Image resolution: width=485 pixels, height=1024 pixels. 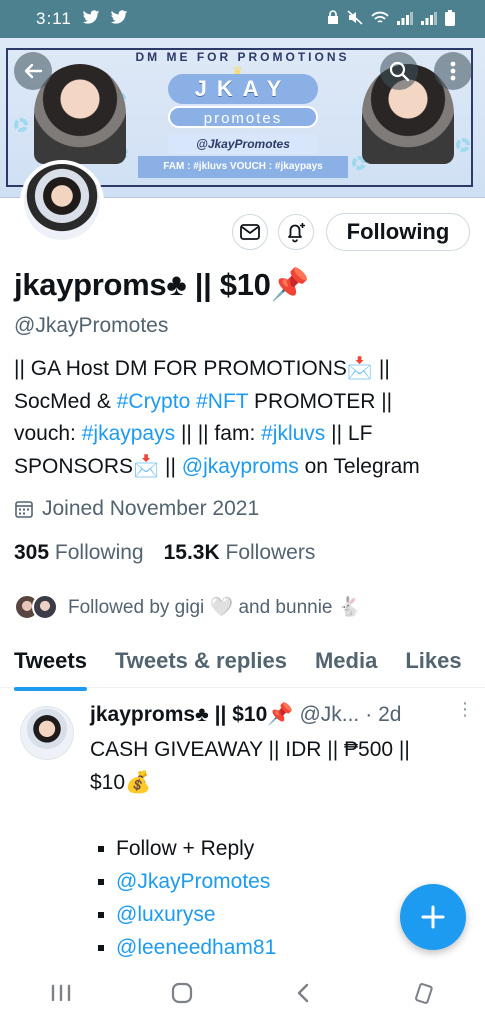 I want to click on tweet-avatar, so click(x=47, y=733).